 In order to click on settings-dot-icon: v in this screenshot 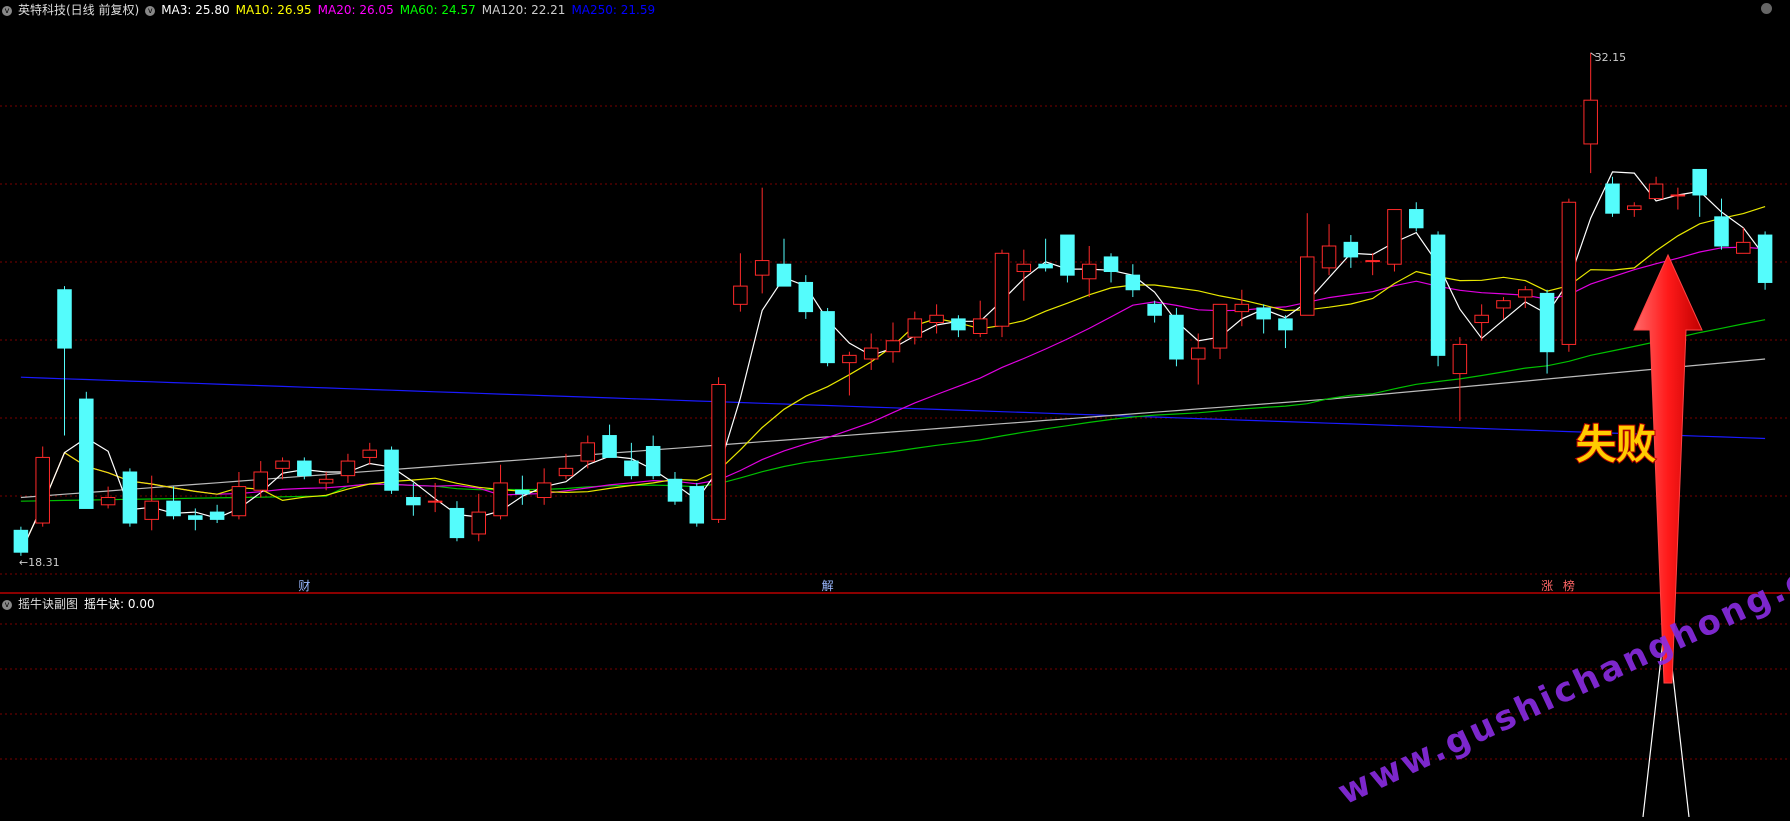, I will do `click(150, 10)`.